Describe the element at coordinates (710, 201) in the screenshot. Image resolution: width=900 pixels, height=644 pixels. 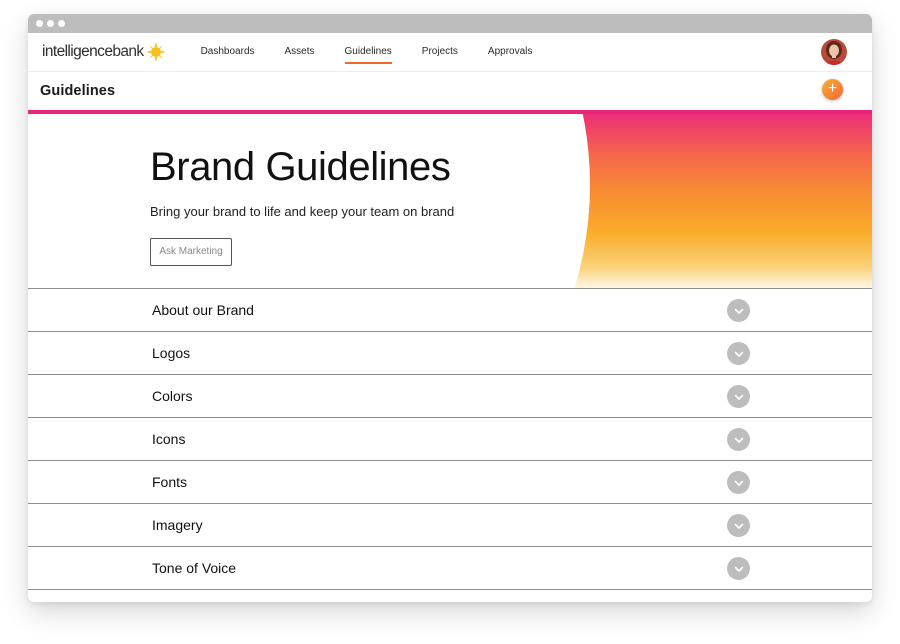
I see `hero-gradient-panel` at that location.